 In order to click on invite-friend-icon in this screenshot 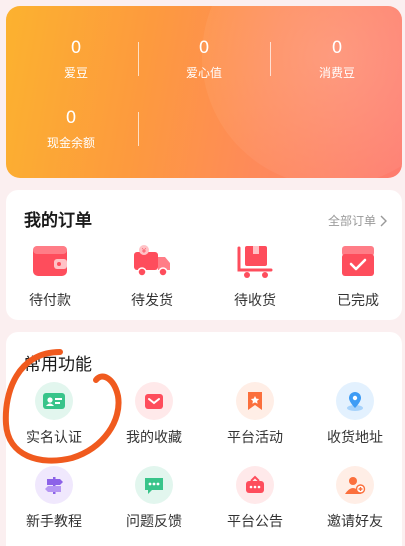, I will do `click(355, 485)`.